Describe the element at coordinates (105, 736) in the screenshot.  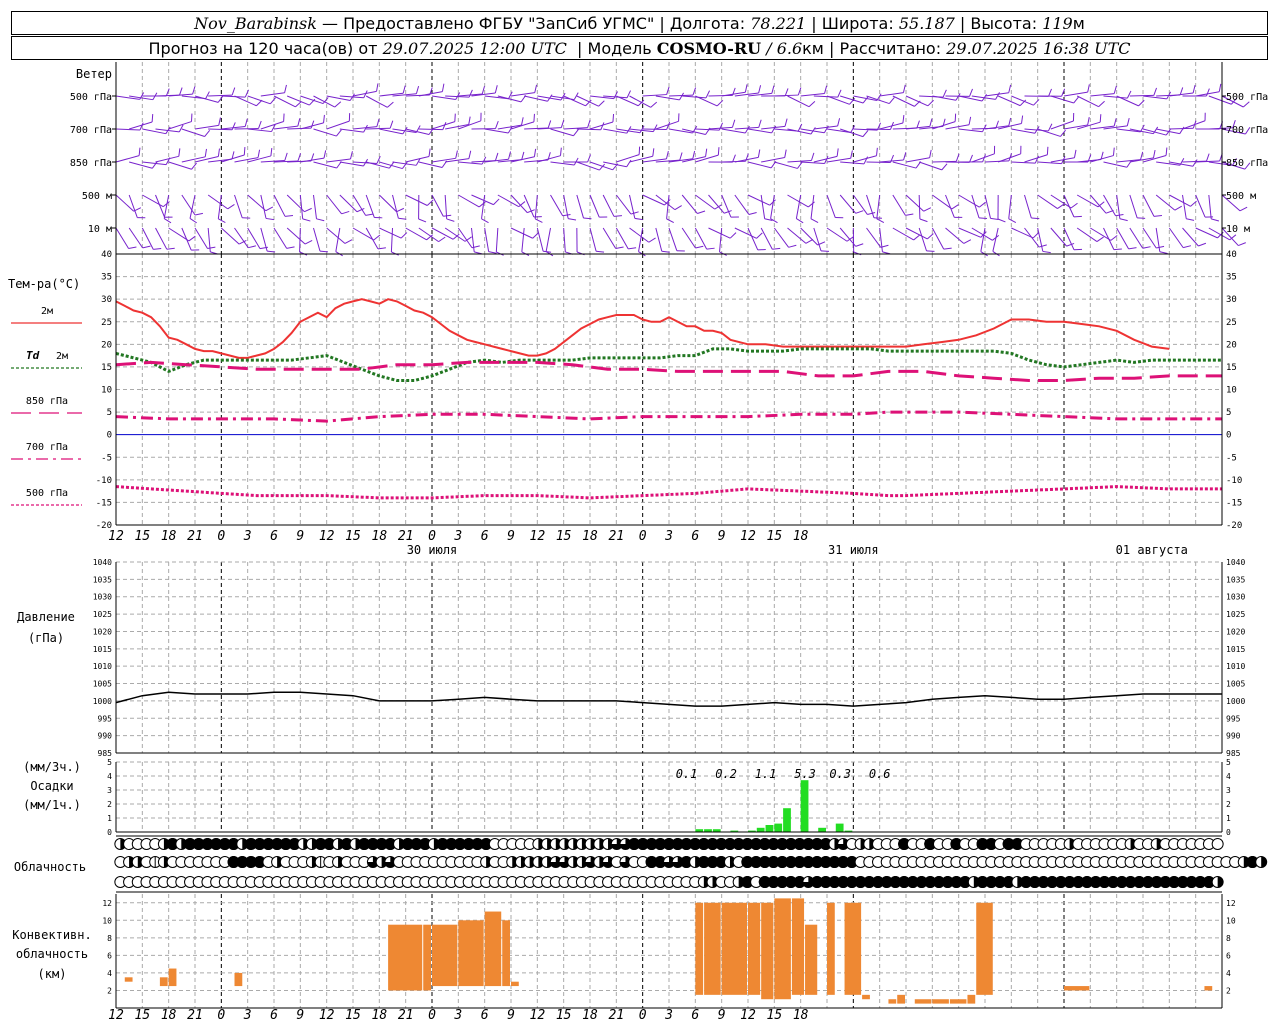
I see `pres-ytick-left: 990` at that location.